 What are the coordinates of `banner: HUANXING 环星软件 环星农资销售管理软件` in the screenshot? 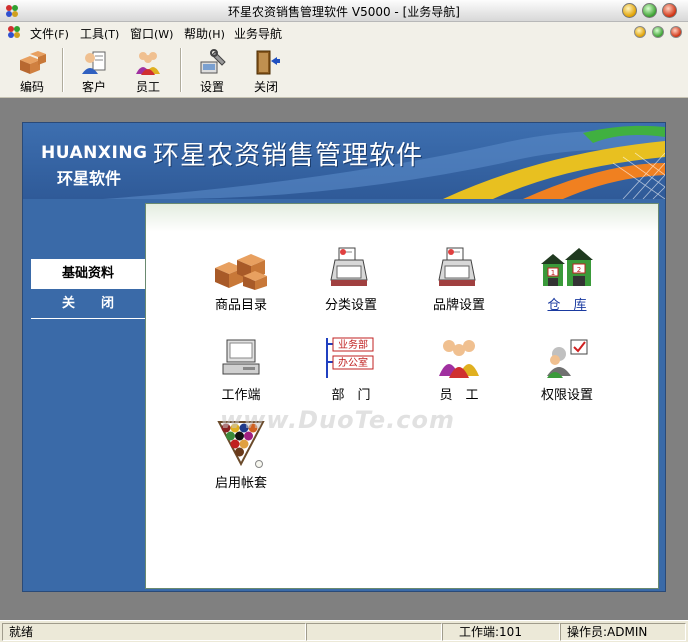 It's located at (344, 161).